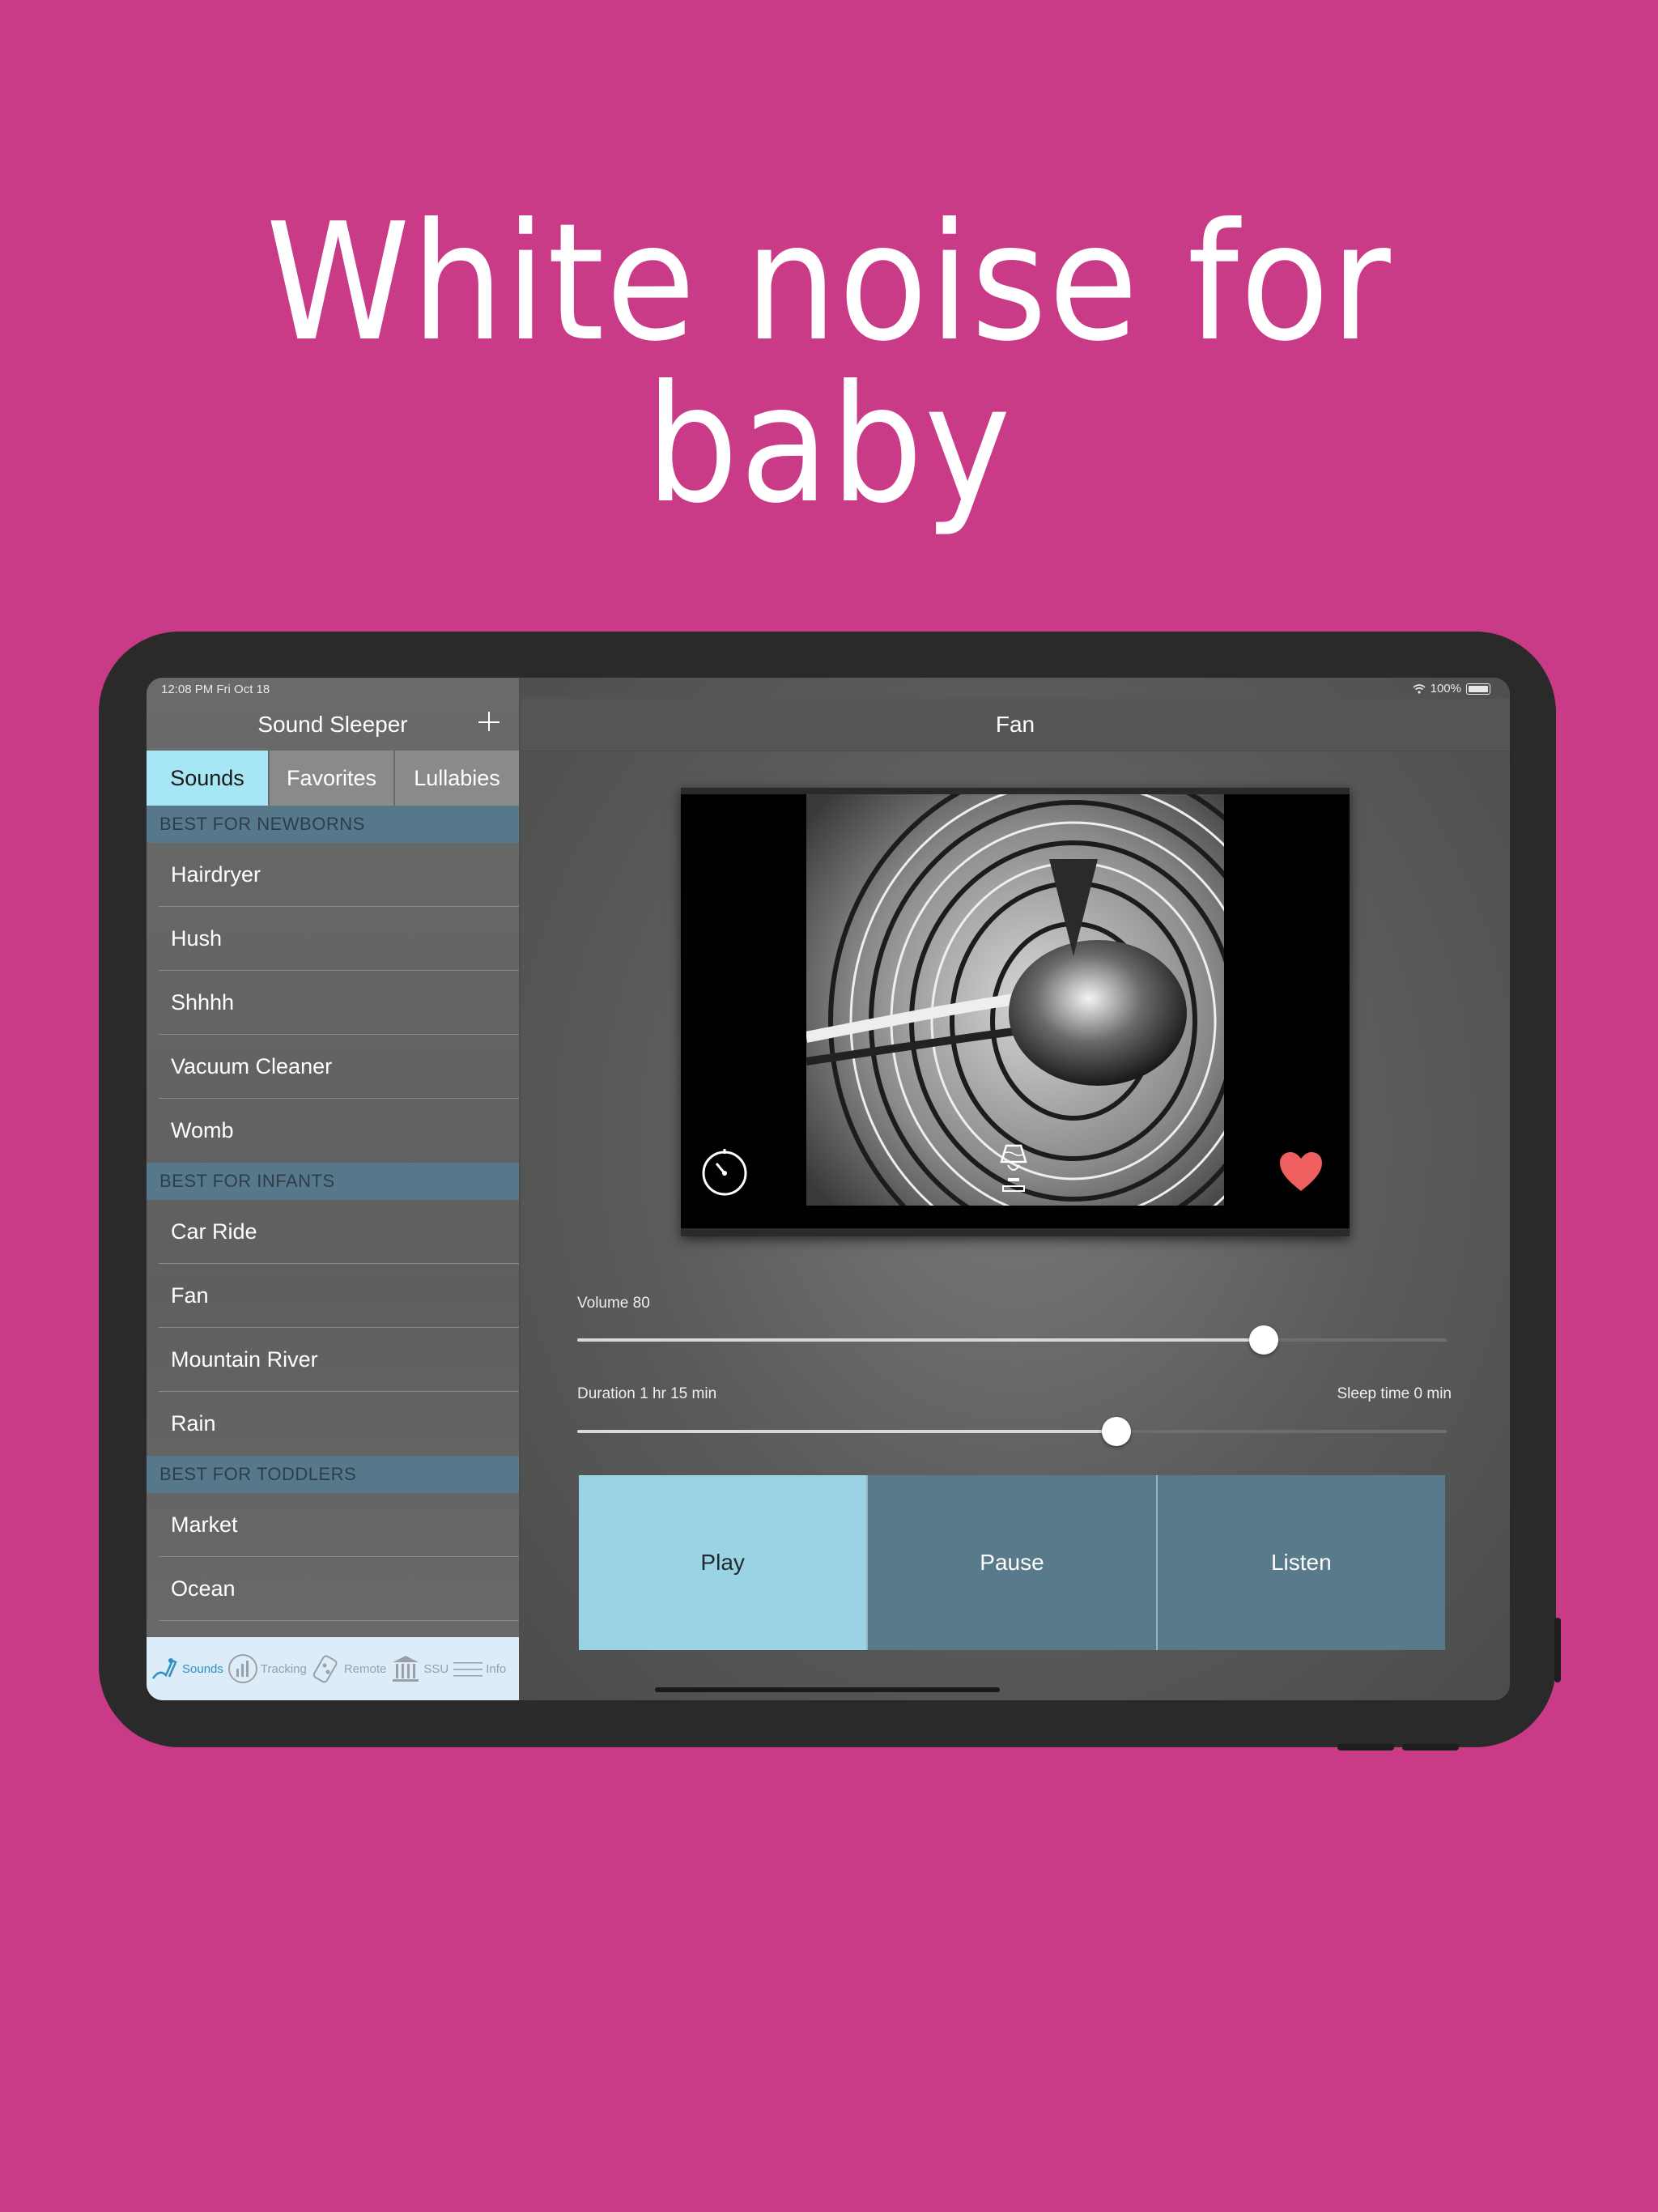  I want to click on list-item: Mountain River, so click(333, 1360).